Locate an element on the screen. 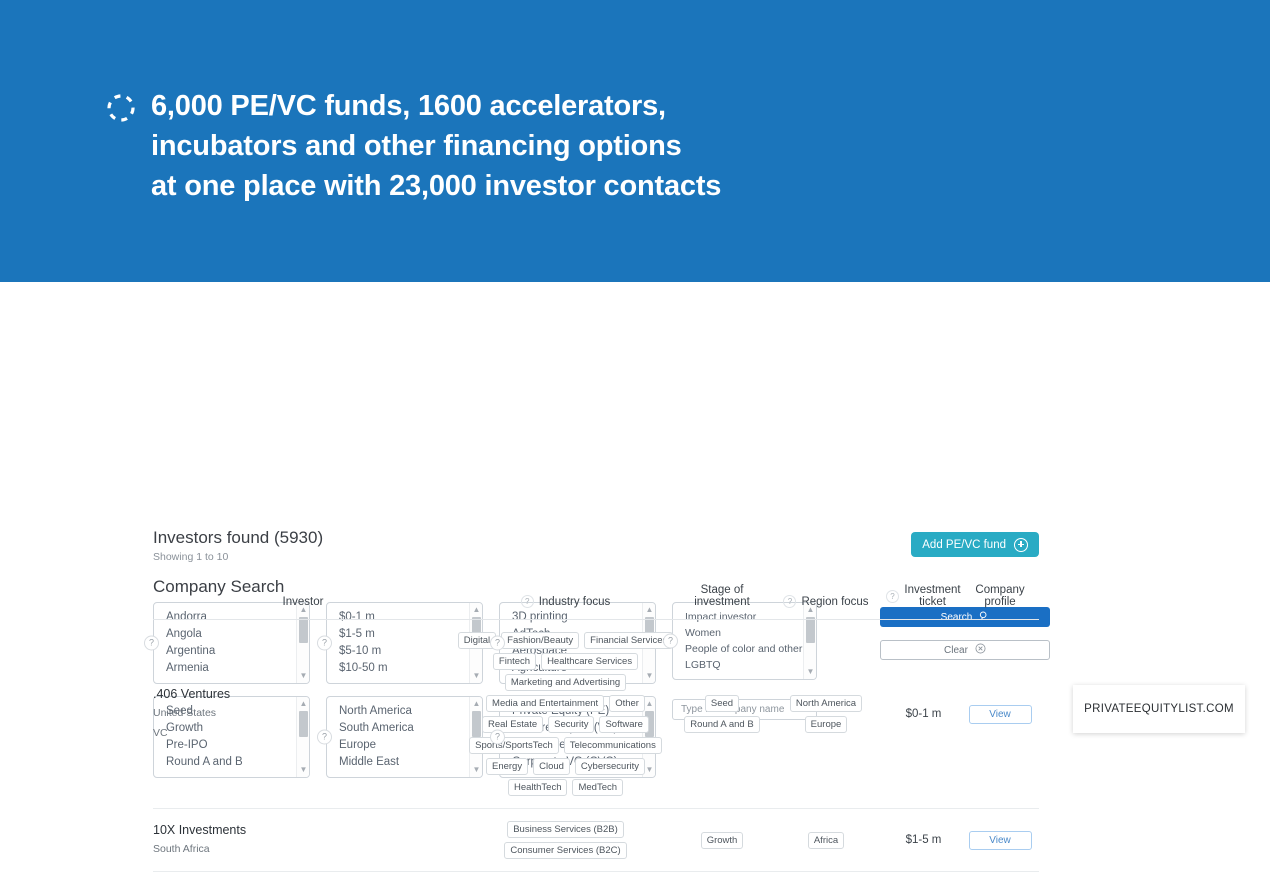 The width and height of the screenshot is (1270, 872). watermark-text: PRIVATEEQUITYLIST.COM is located at coordinates (1159, 709).